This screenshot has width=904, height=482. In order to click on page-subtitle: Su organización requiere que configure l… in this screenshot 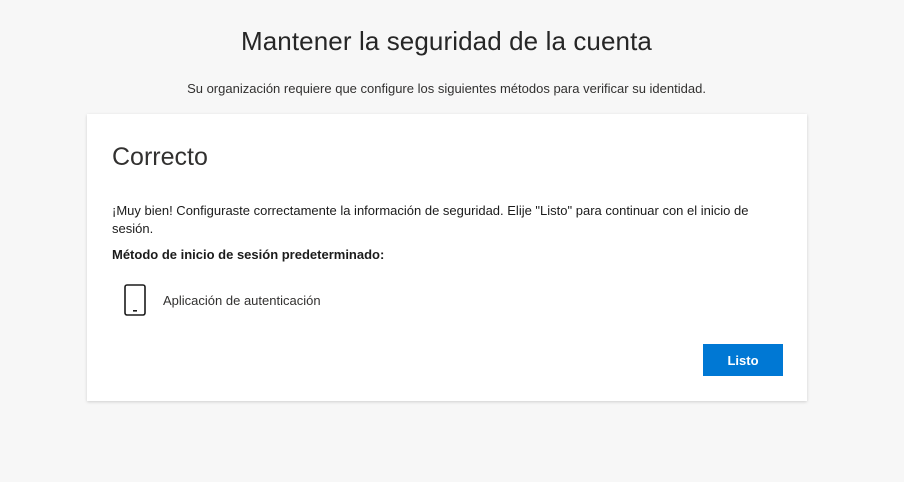, I will do `click(446, 88)`.